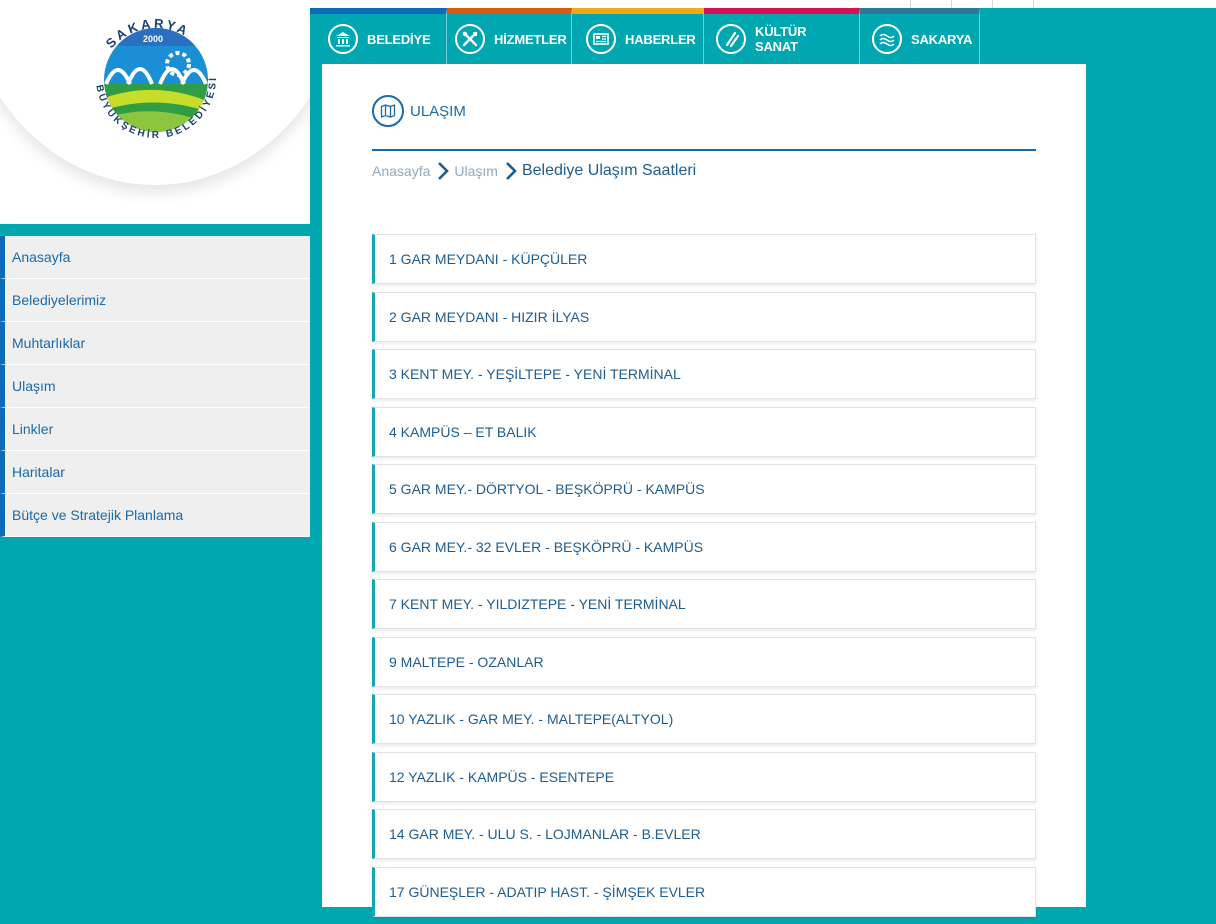 This screenshot has width=1216, height=924. I want to click on nav-sakarya: SAKARYA, so click(920, 36).